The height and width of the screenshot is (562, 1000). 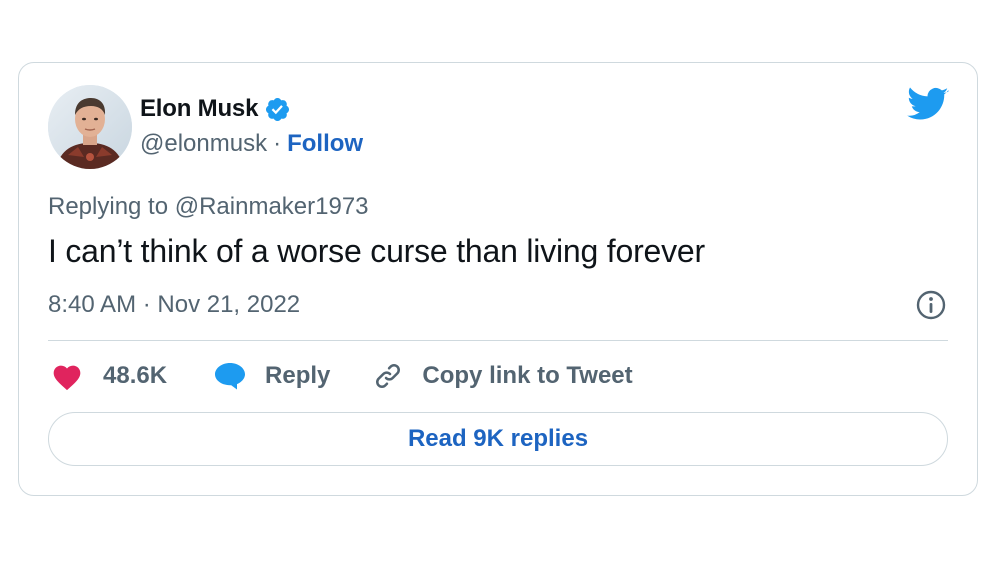 I want to click on divider, so click(x=498, y=340).